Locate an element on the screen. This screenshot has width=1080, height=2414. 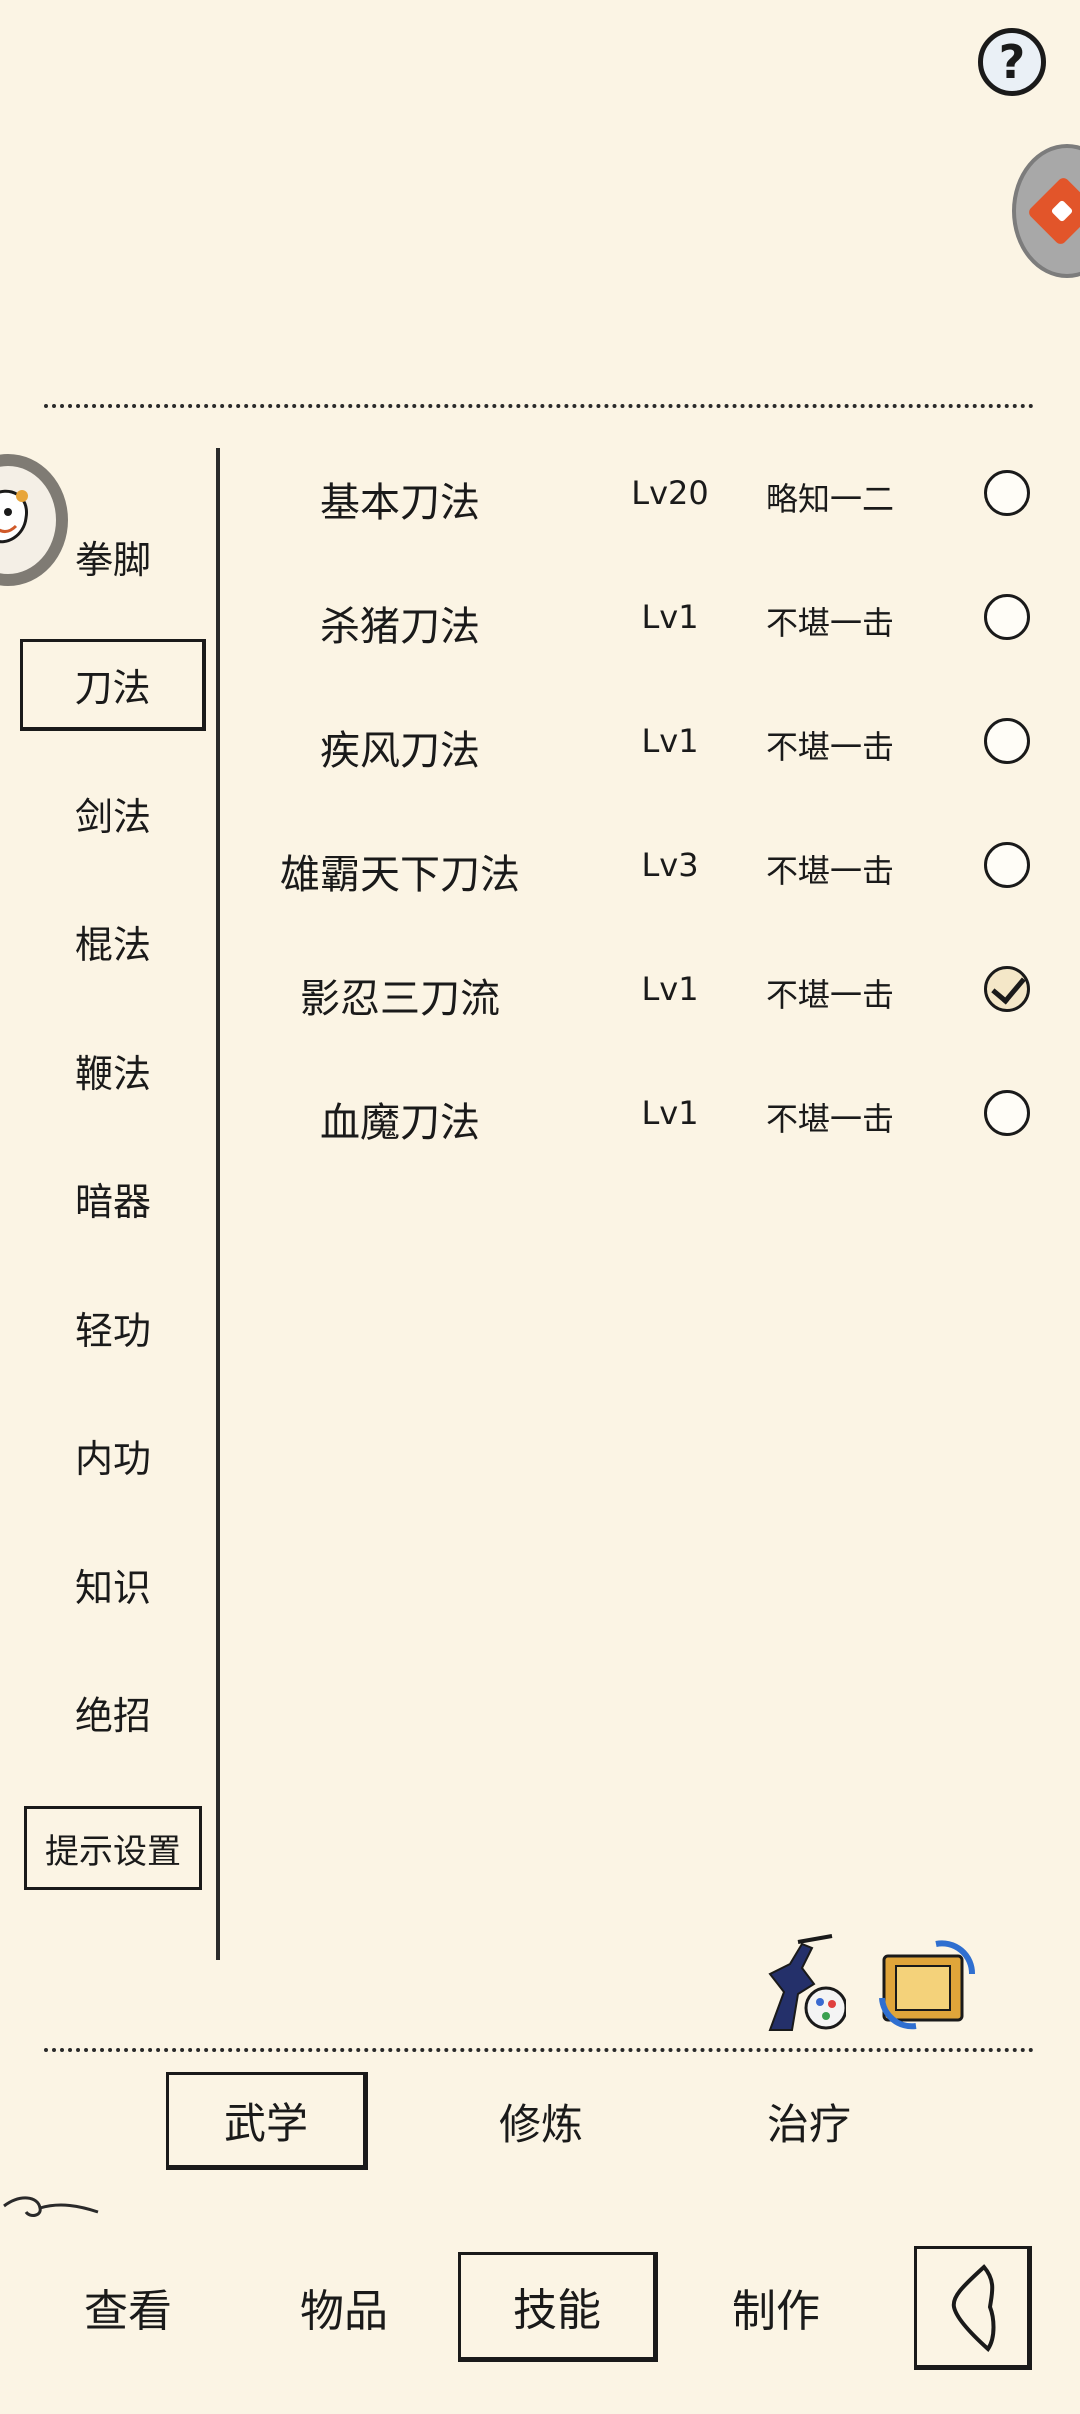
skill-name: 雄霸天下刀法 is located at coordinates (400, 875).